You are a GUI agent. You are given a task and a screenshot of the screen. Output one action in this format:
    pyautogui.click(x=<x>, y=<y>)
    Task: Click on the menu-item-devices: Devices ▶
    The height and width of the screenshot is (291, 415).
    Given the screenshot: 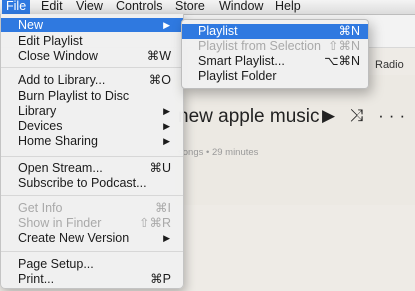 What is the action you would take?
    pyautogui.click(x=92, y=126)
    